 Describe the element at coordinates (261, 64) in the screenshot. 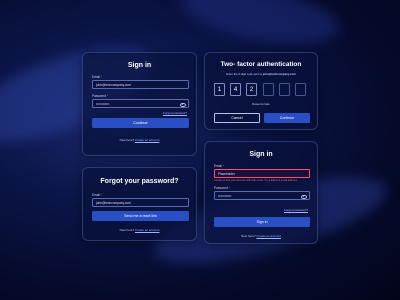

I see `two-factor-title: Two- factor authentication` at that location.